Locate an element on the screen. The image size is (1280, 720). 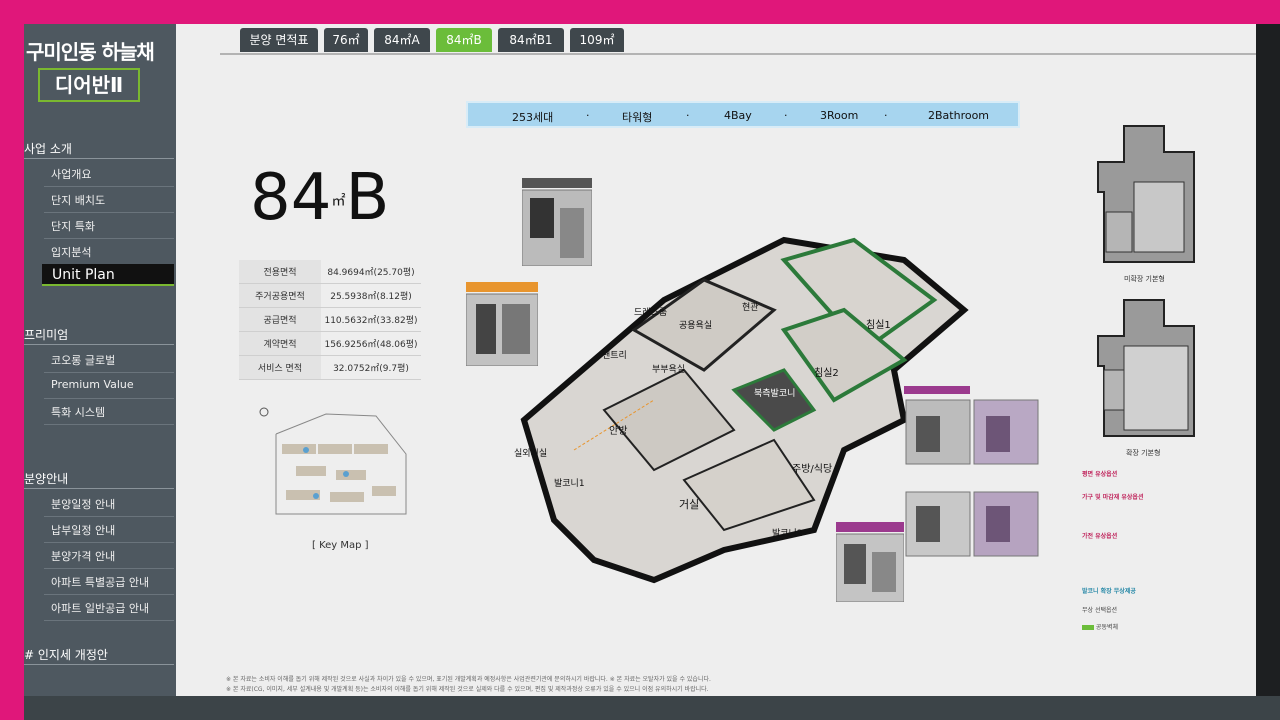
sidebar-item-location: 입지분석 is located at coordinates (111, 252).